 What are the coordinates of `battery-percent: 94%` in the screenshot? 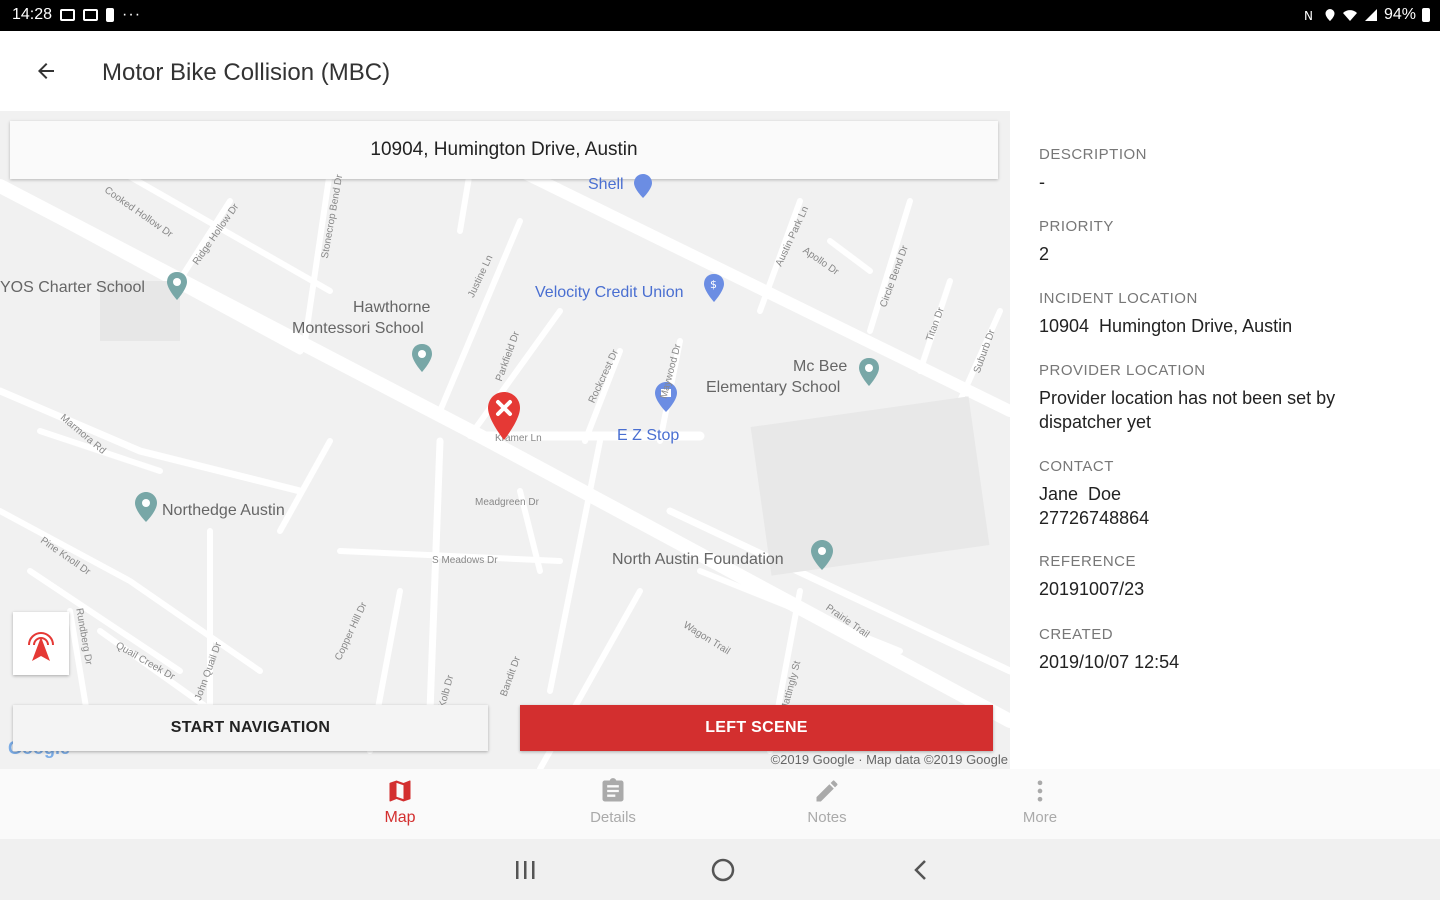 It's located at (1399, 14).